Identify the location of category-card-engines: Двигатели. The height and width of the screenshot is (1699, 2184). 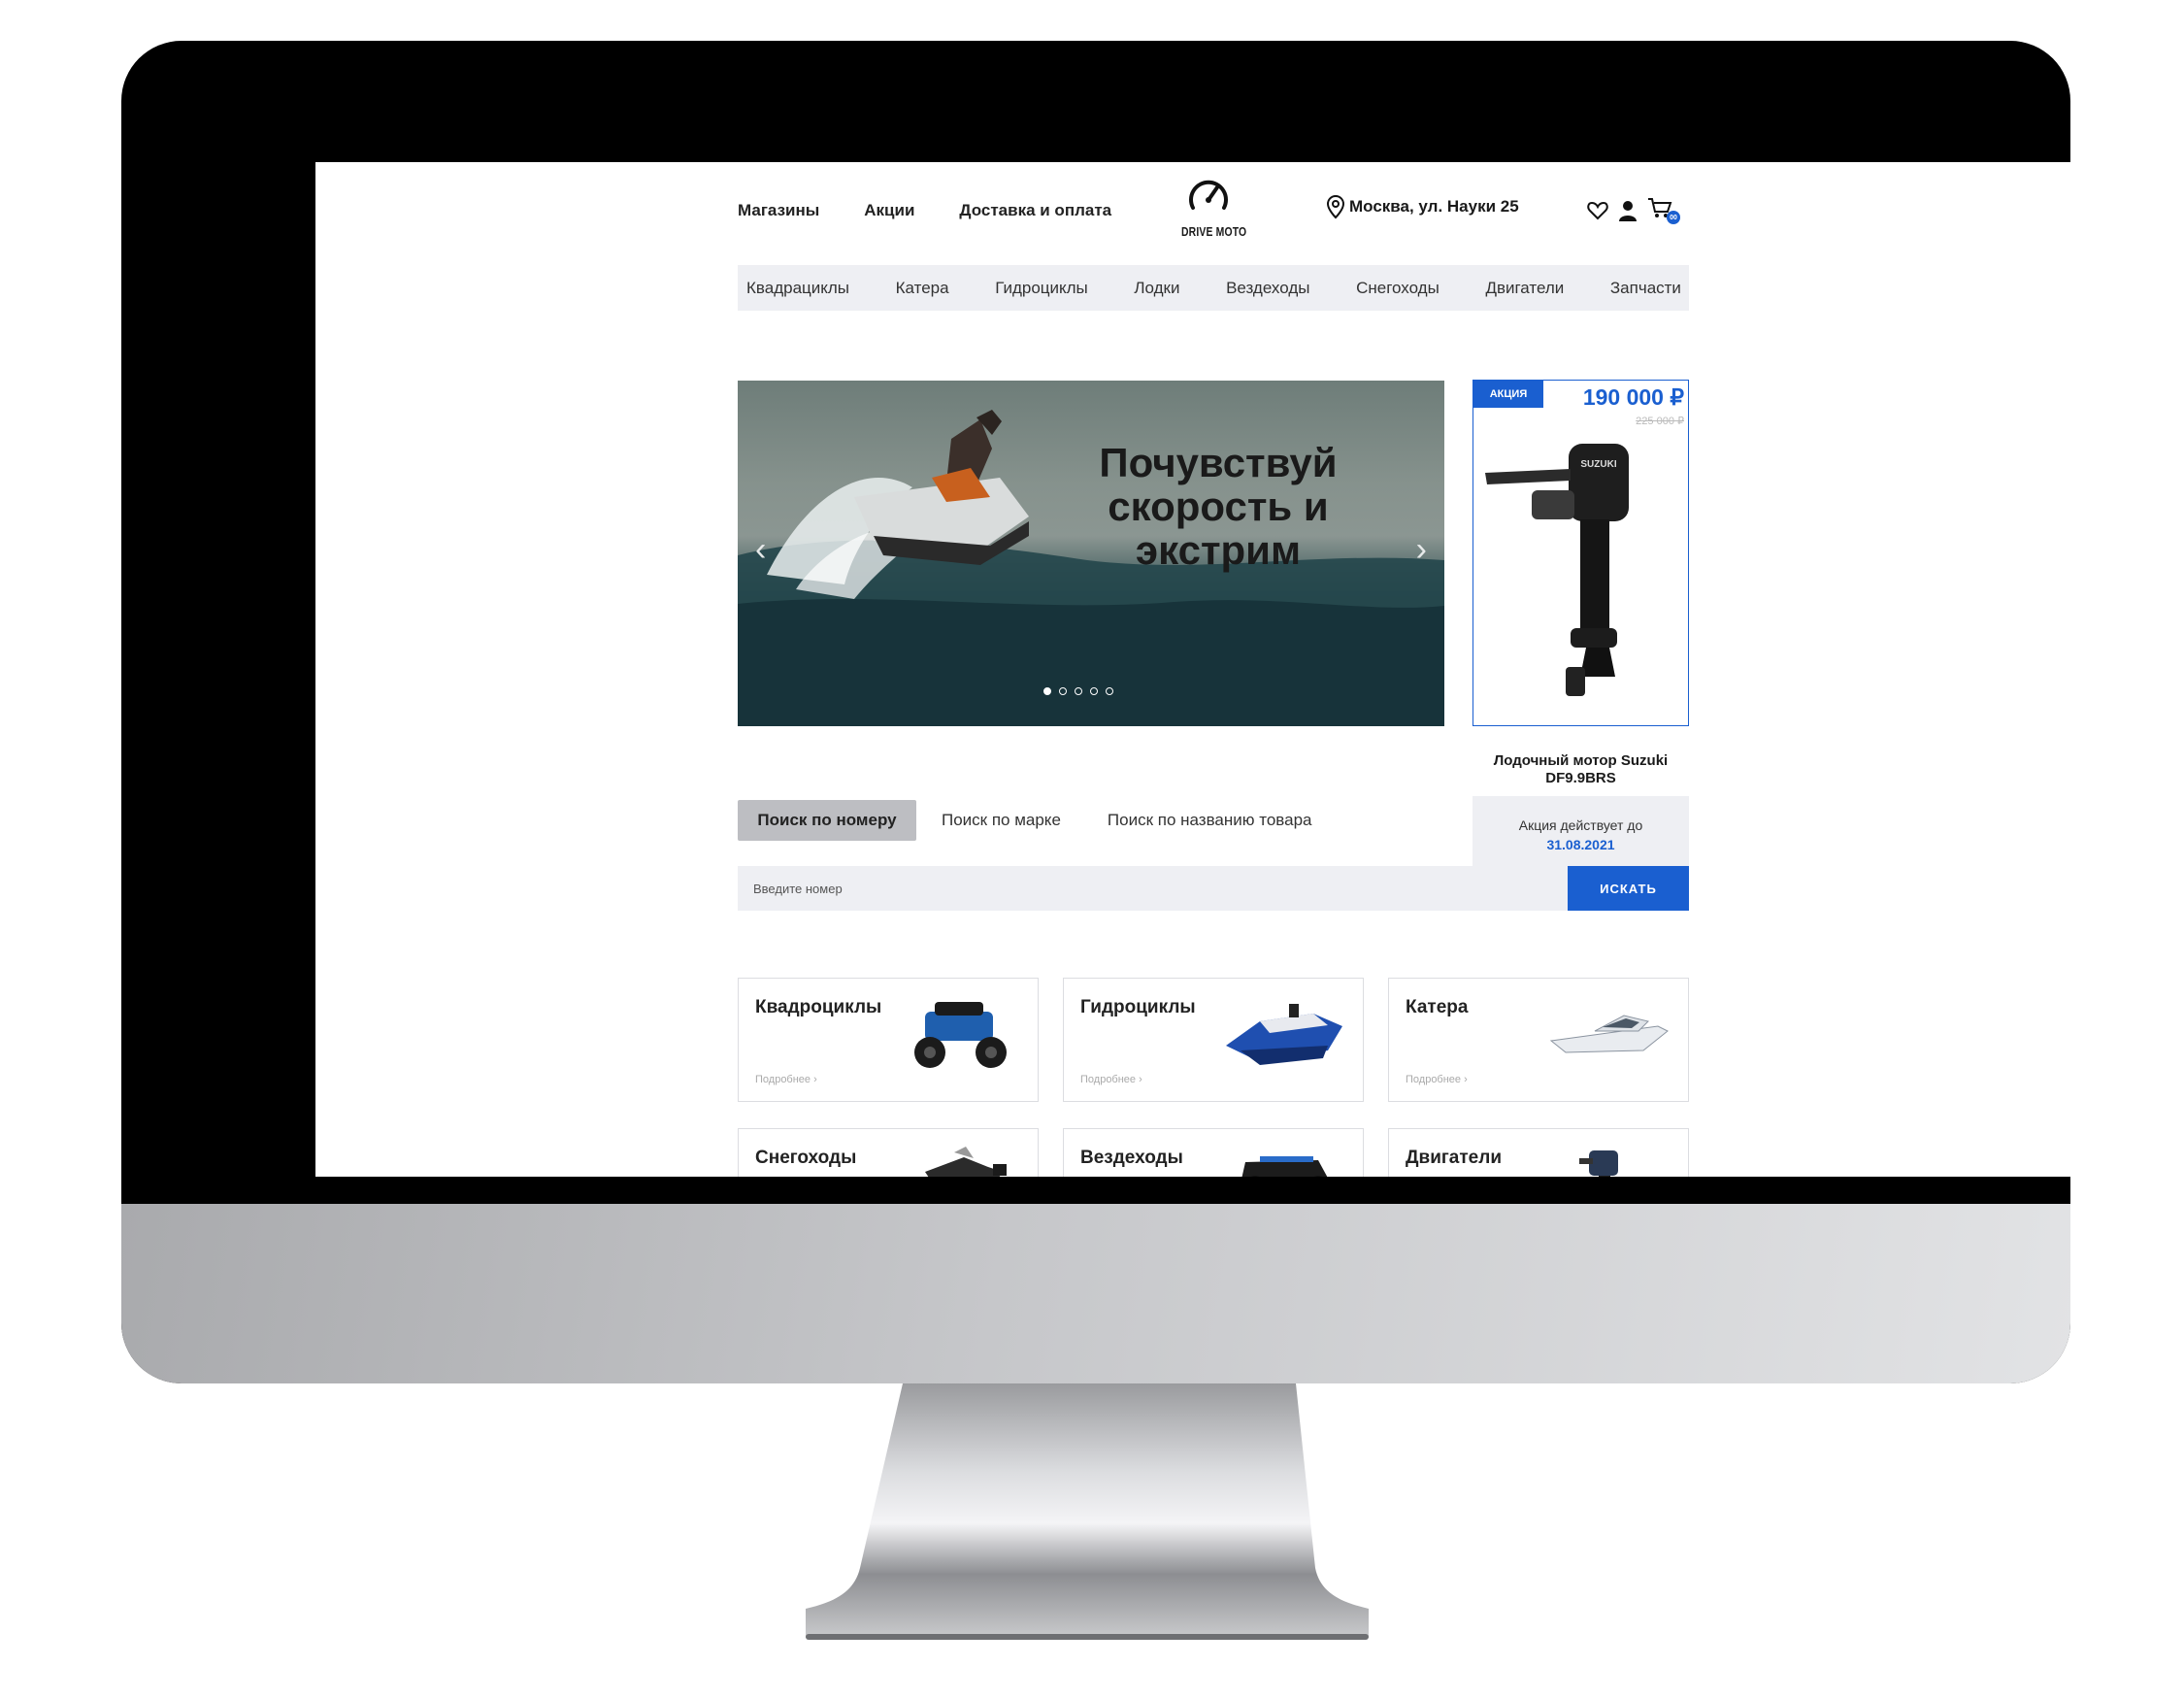
(1538, 1152).